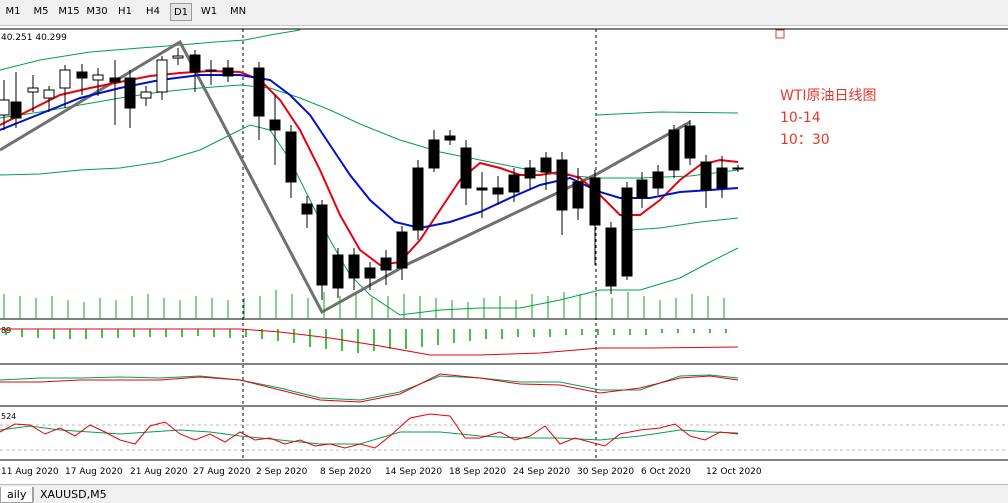 The width and height of the screenshot is (1008, 503). What do you see at coordinates (94, 472) in the screenshot?
I see `date-axis-label: 17 Aug 2020` at bounding box center [94, 472].